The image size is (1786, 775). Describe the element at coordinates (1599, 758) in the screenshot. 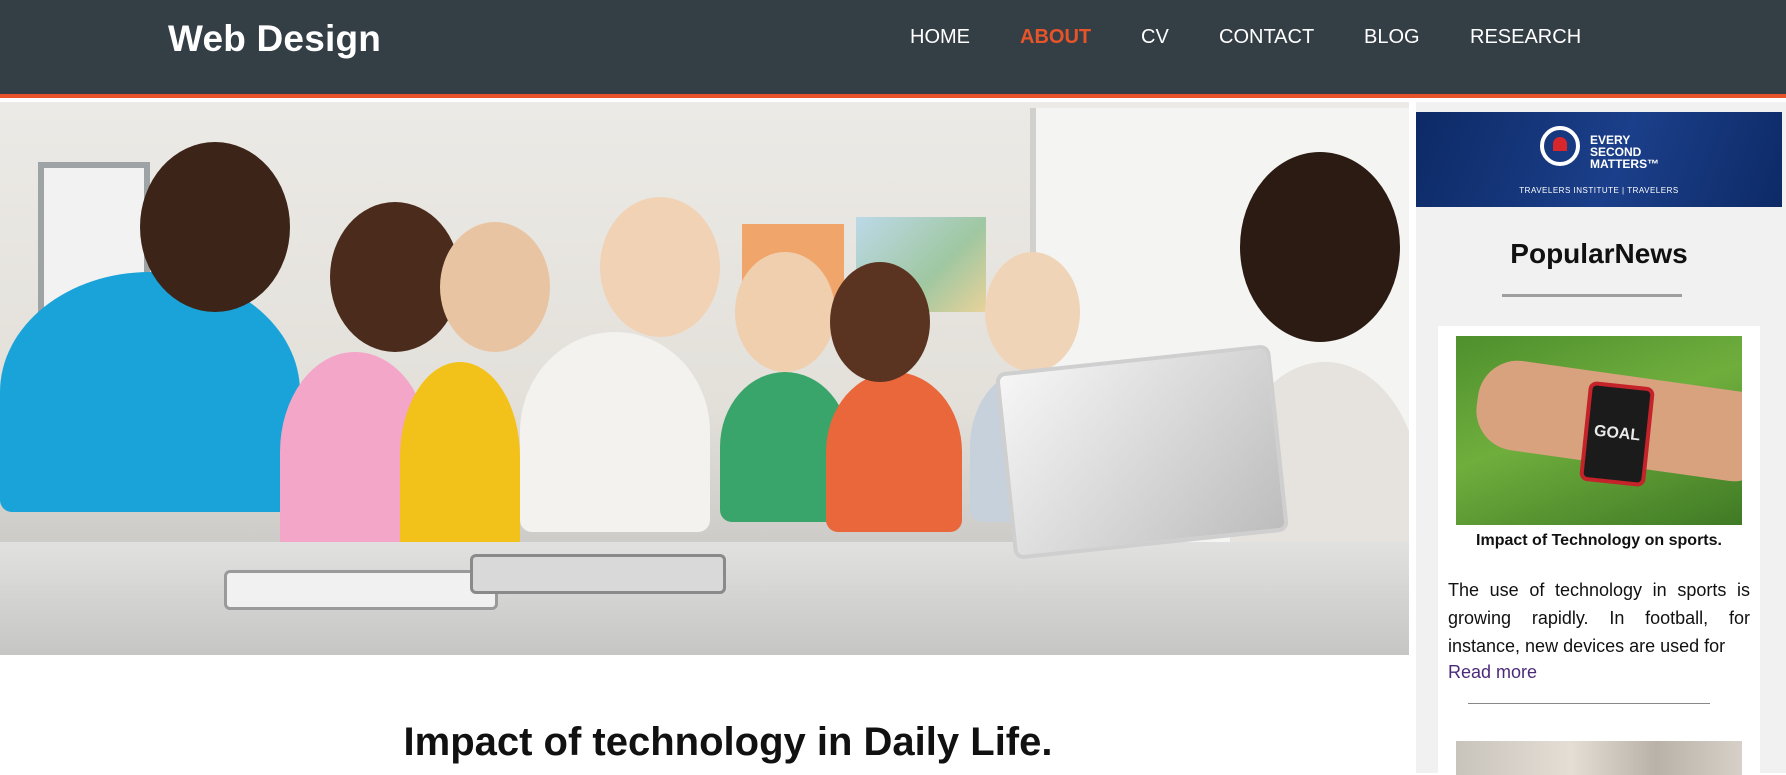

I see `news-thumbnail-next` at that location.